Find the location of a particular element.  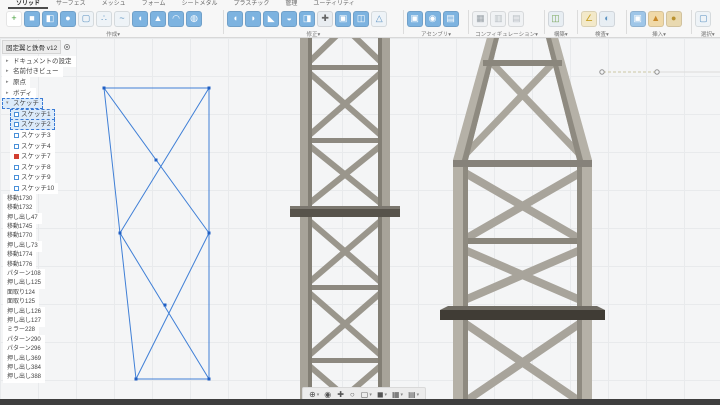

group-label-construct: 構築▾ is located at coordinates (561, 34).